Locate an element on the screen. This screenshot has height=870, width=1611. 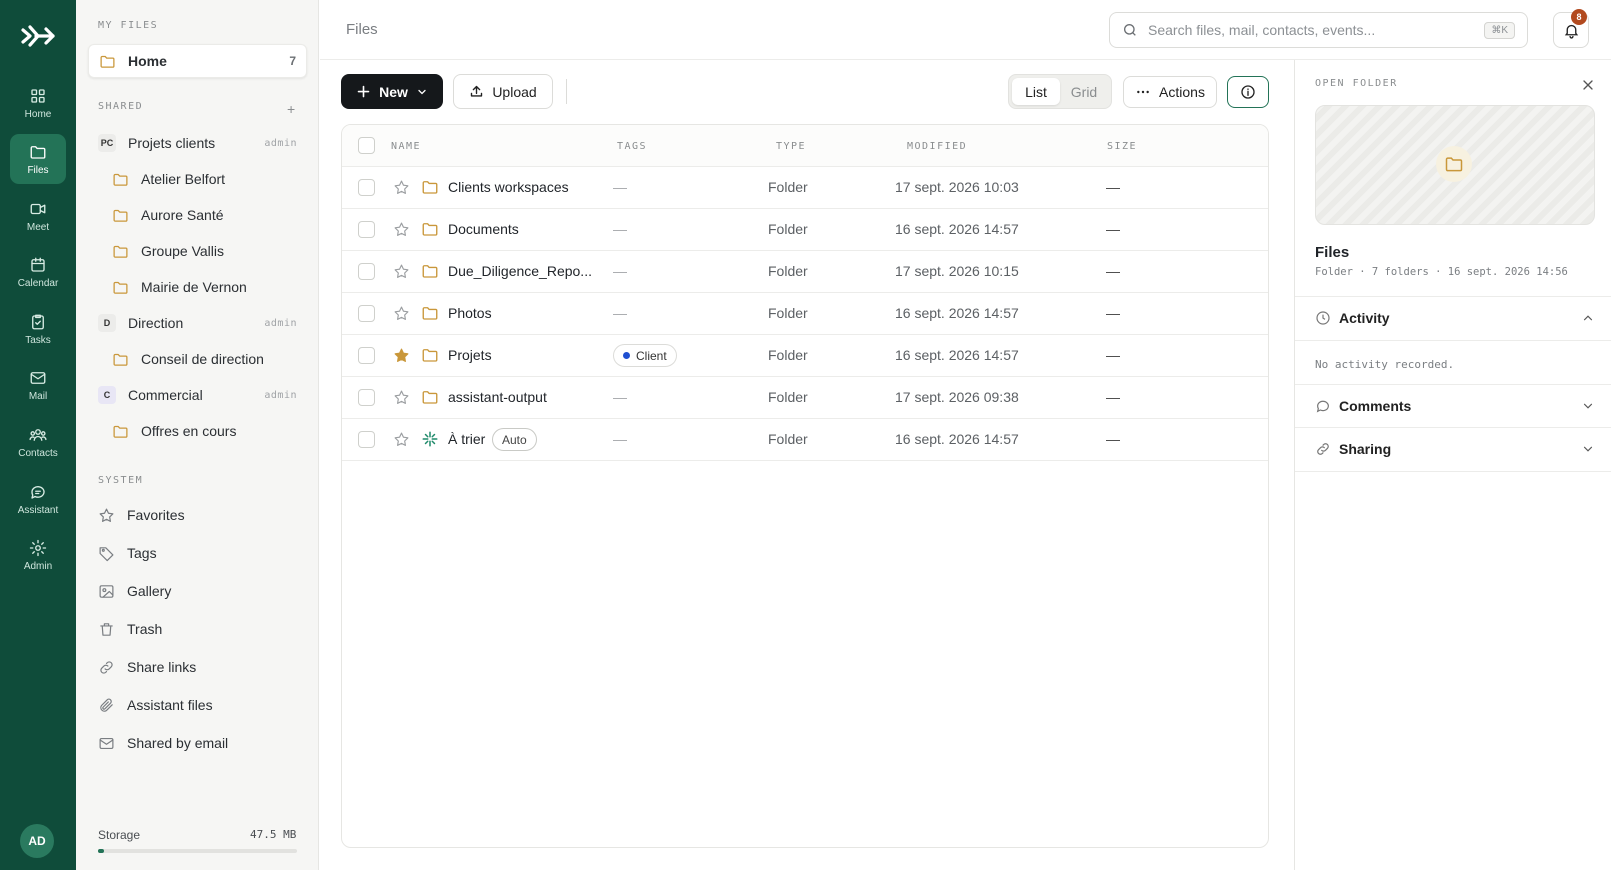
users-icon is located at coordinates (38, 434).